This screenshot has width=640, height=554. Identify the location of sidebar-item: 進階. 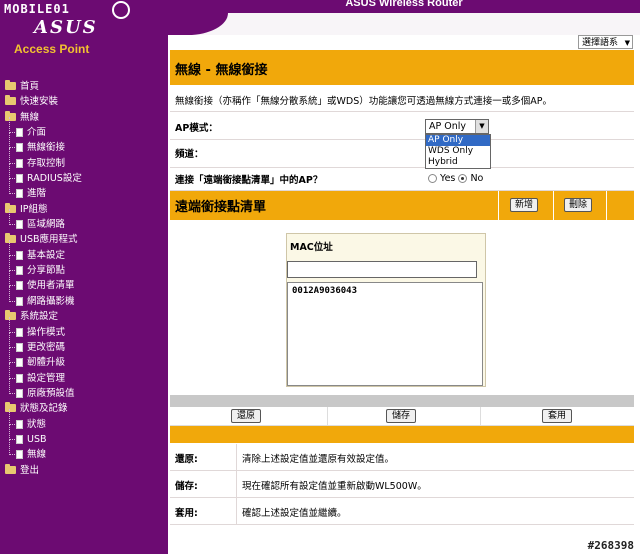
(84, 189).